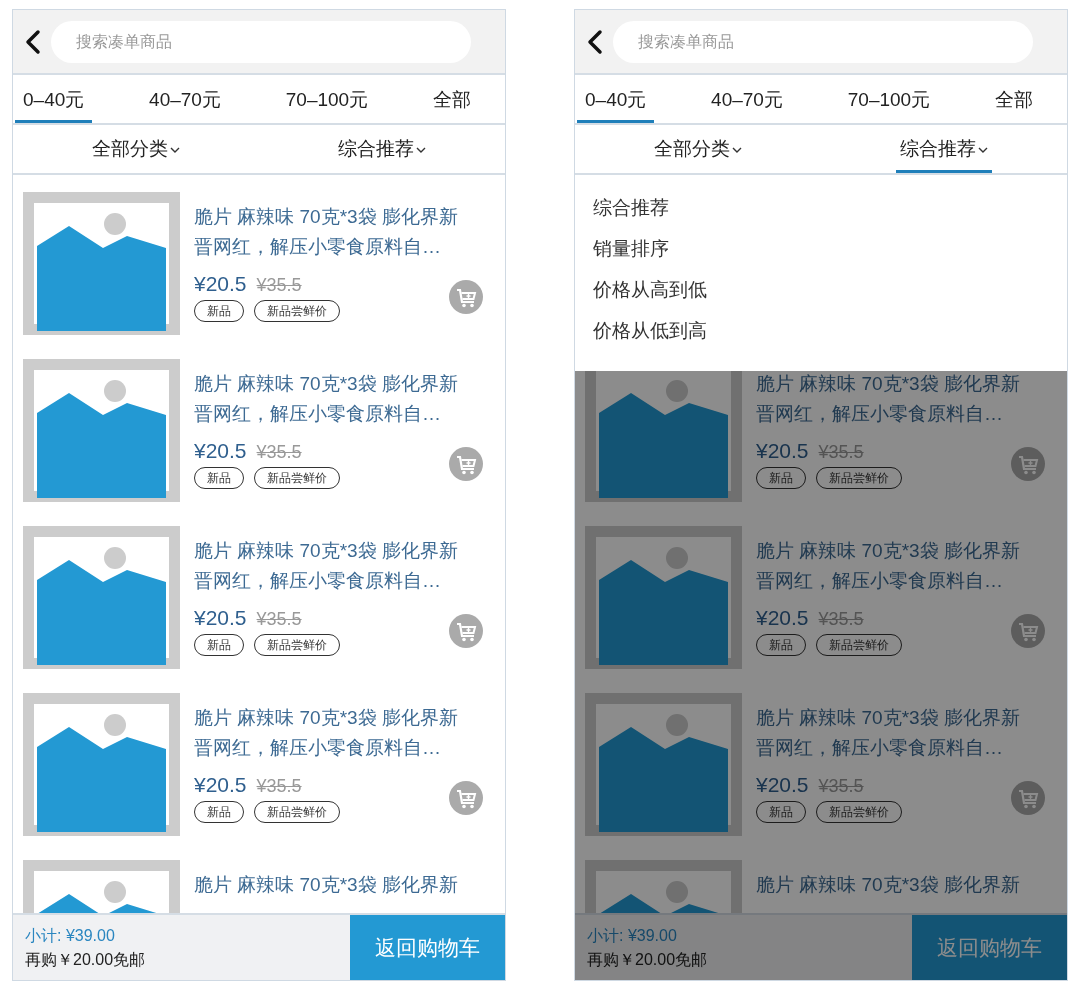  What do you see at coordinates (382, 149) in the screenshot?
I see `filter-dropdown: 综合推荐` at bounding box center [382, 149].